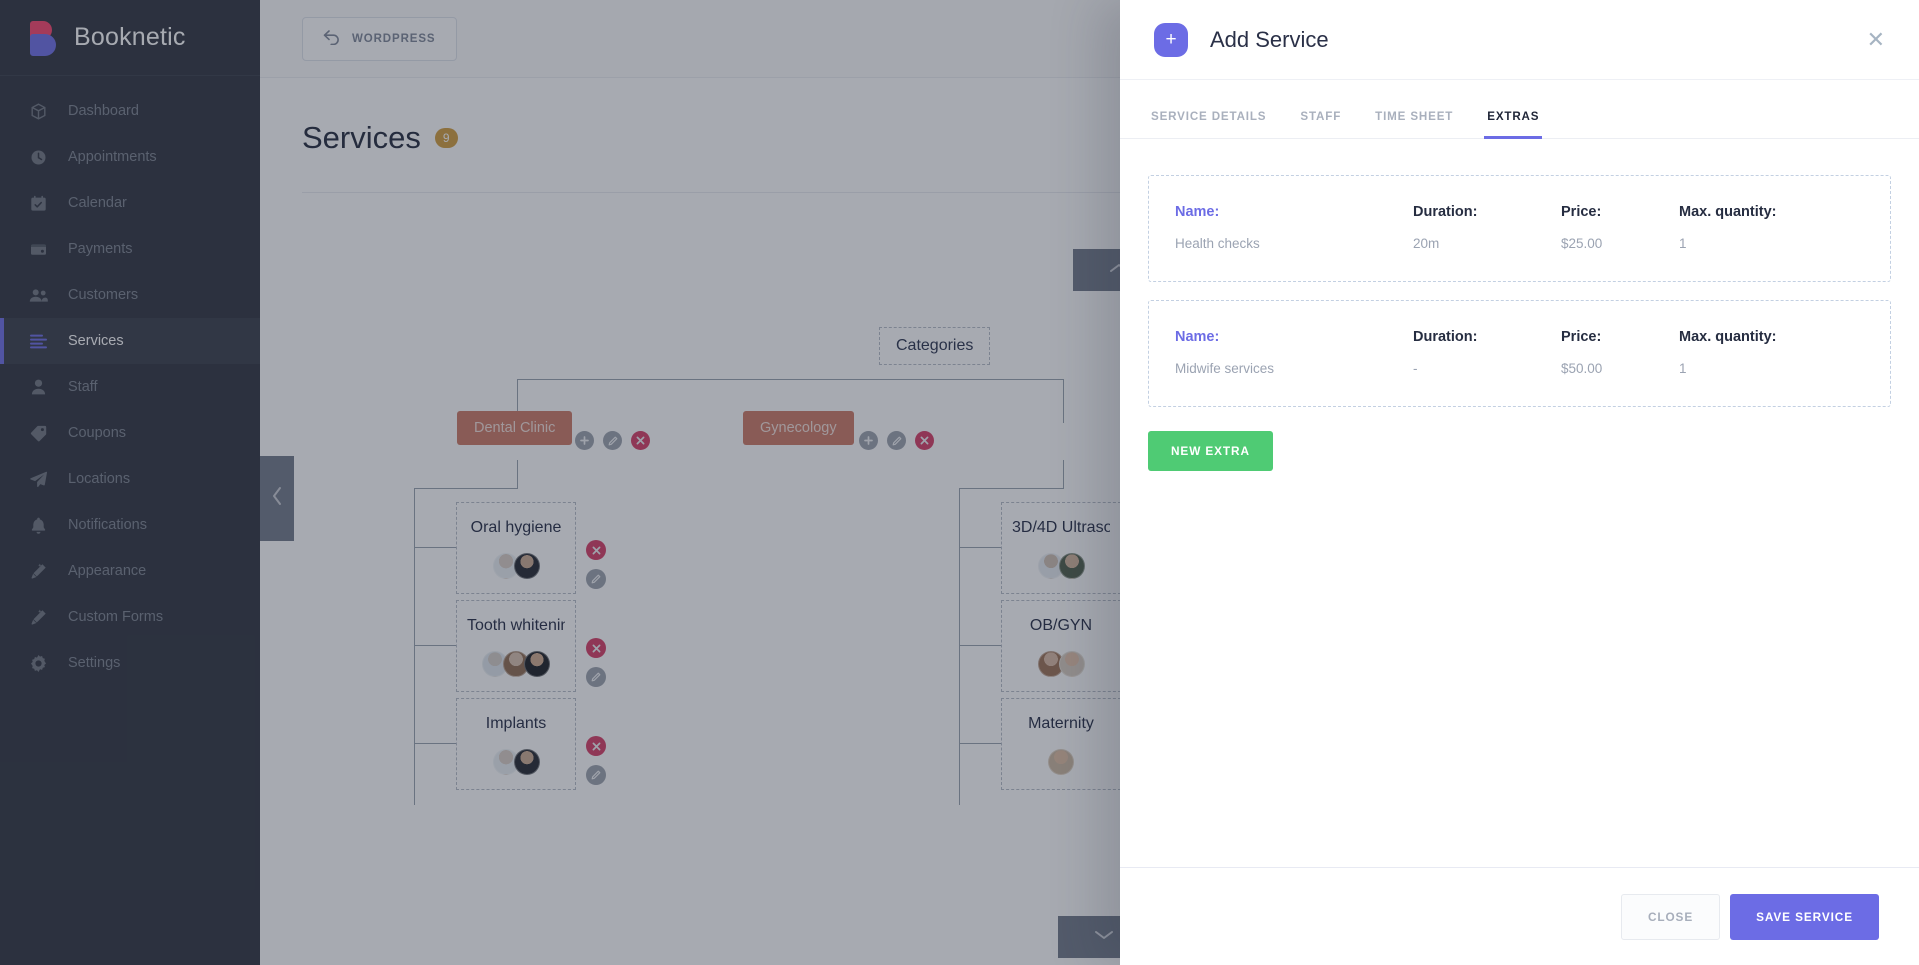 The height and width of the screenshot is (965, 1919). Describe the element at coordinates (516, 744) in the screenshot. I see `service-card: Implants` at that location.